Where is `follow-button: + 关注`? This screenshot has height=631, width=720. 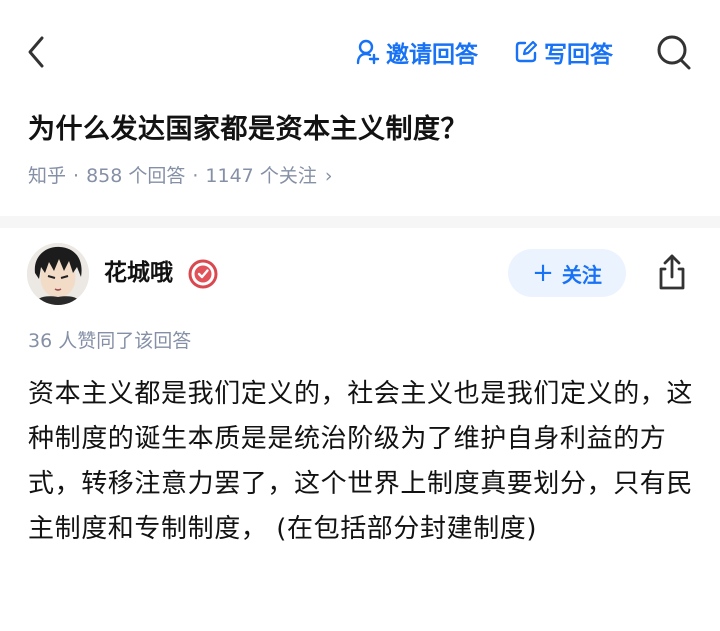 follow-button: + 关注 is located at coordinates (567, 273).